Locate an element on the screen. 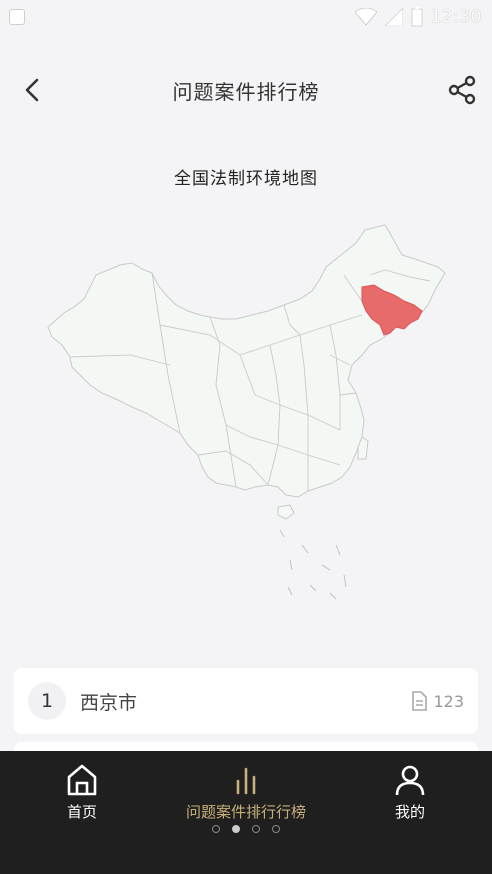 This screenshot has height=874, width=492. ranking-item: 1 西京市 123 is located at coordinates (246, 701).